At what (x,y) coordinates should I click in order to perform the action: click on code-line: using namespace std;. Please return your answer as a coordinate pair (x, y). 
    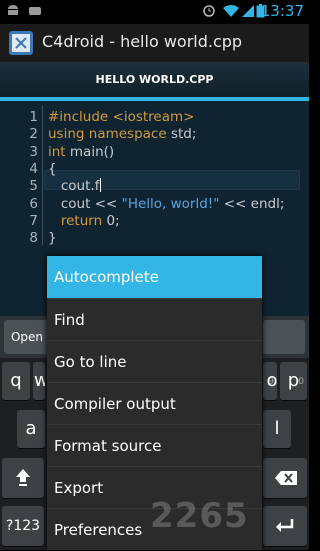
    Looking at the image, I should click on (122, 134).